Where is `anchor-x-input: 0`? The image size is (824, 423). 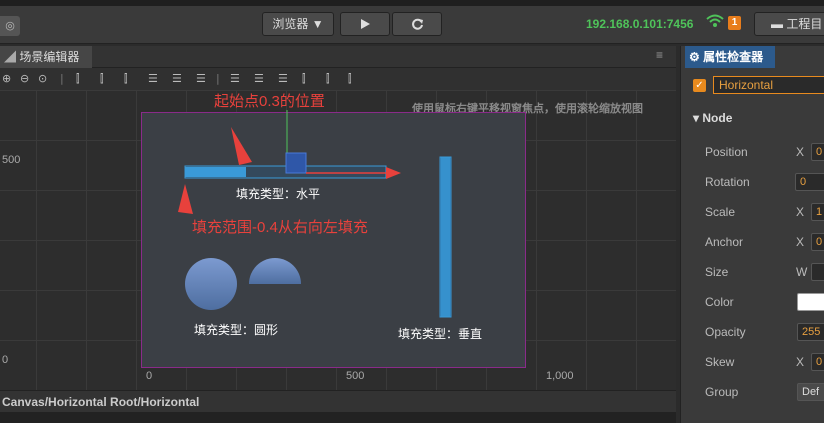 anchor-x-input: 0 is located at coordinates (817, 242).